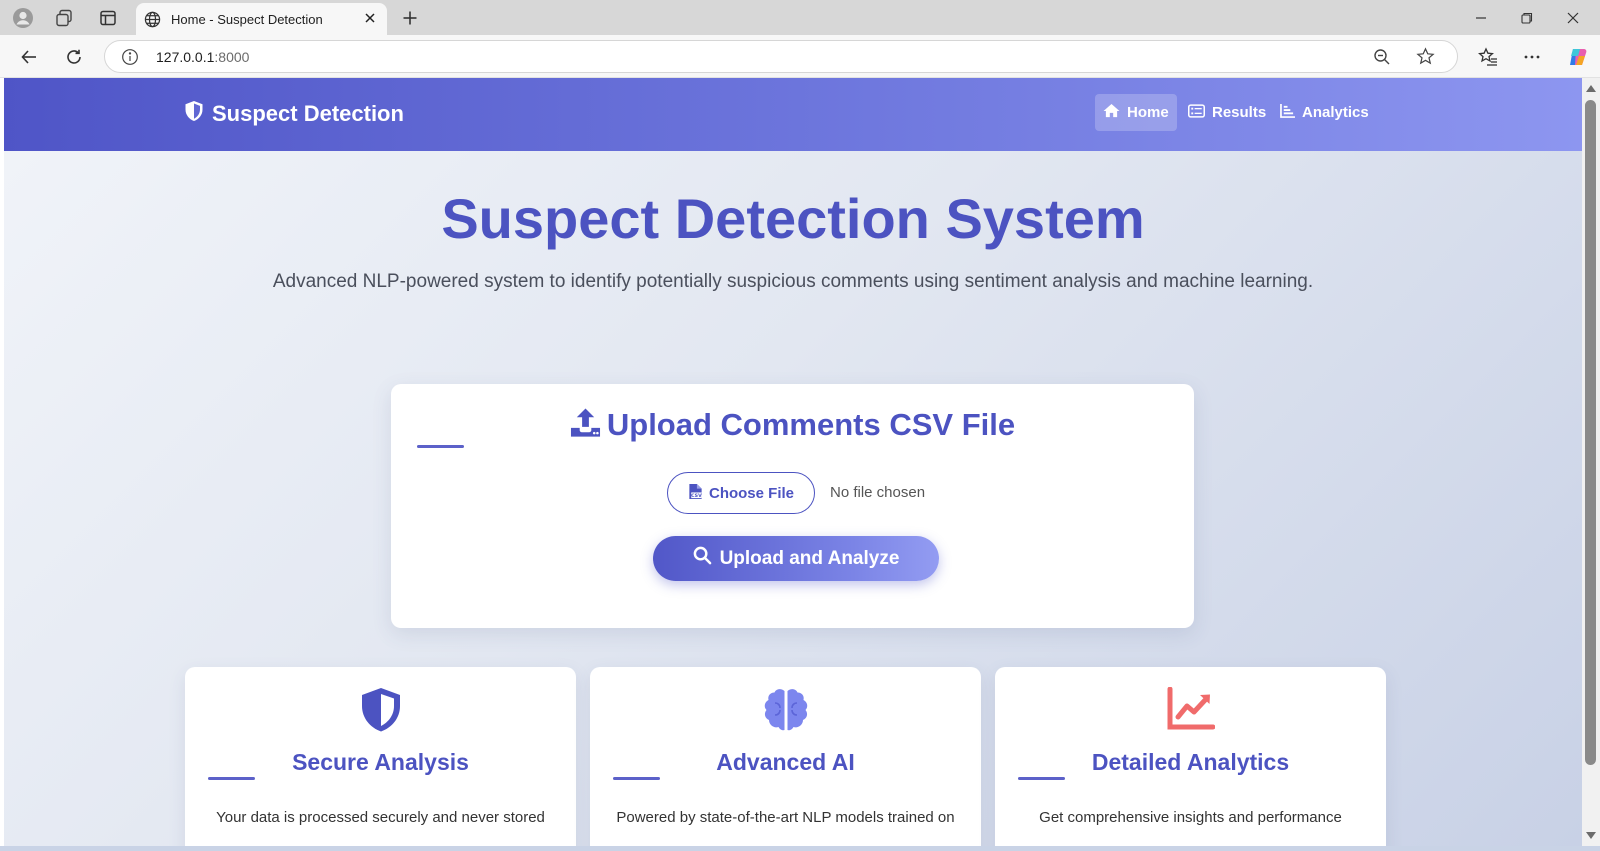  I want to click on upload-title: Upload Comments CSV File, so click(792, 425).